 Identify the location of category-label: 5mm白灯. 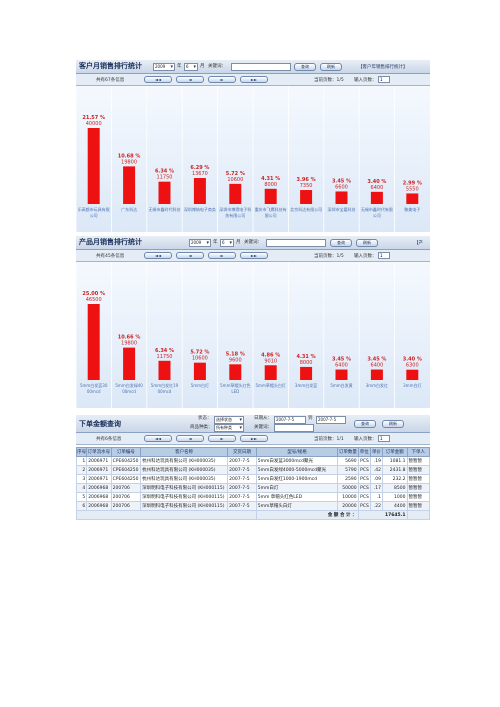
(200, 385).